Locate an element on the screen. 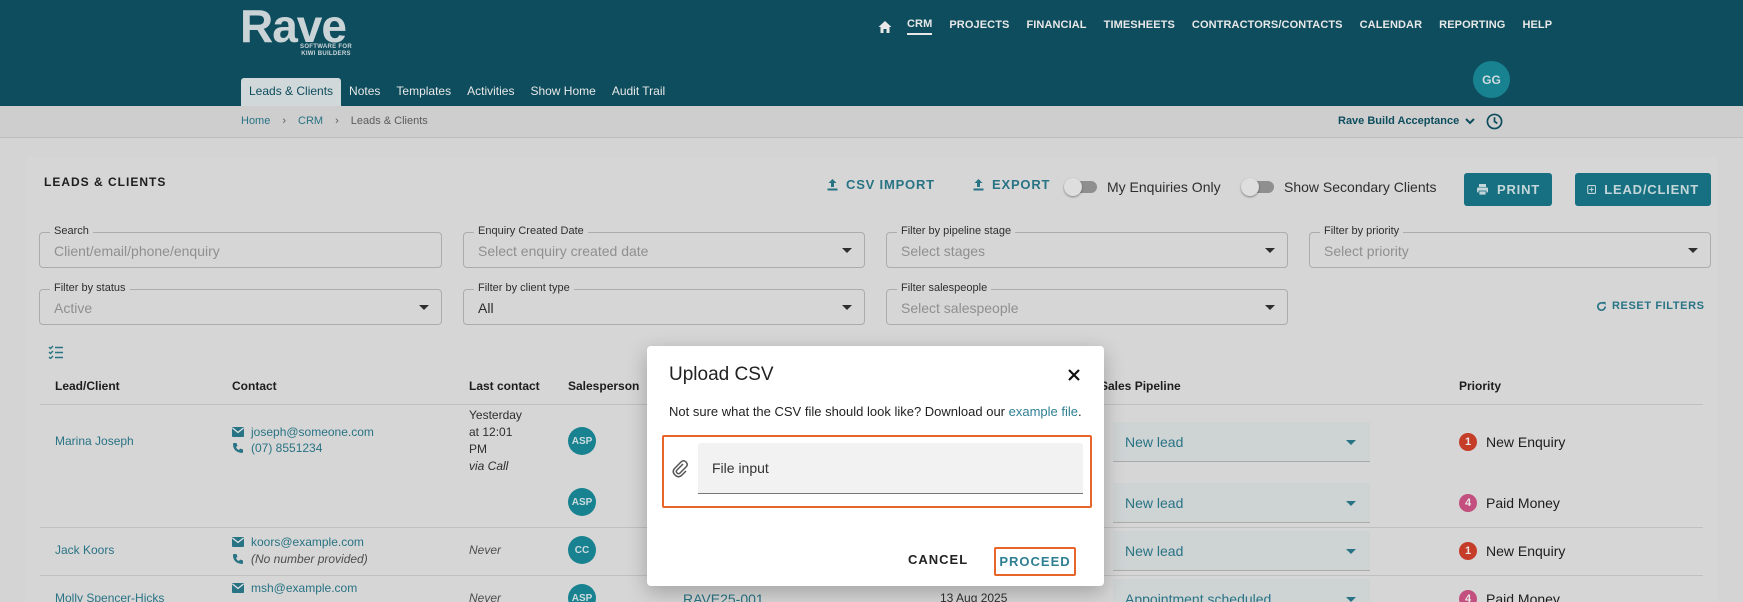  file-input: File input is located at coordinates (890, 468).